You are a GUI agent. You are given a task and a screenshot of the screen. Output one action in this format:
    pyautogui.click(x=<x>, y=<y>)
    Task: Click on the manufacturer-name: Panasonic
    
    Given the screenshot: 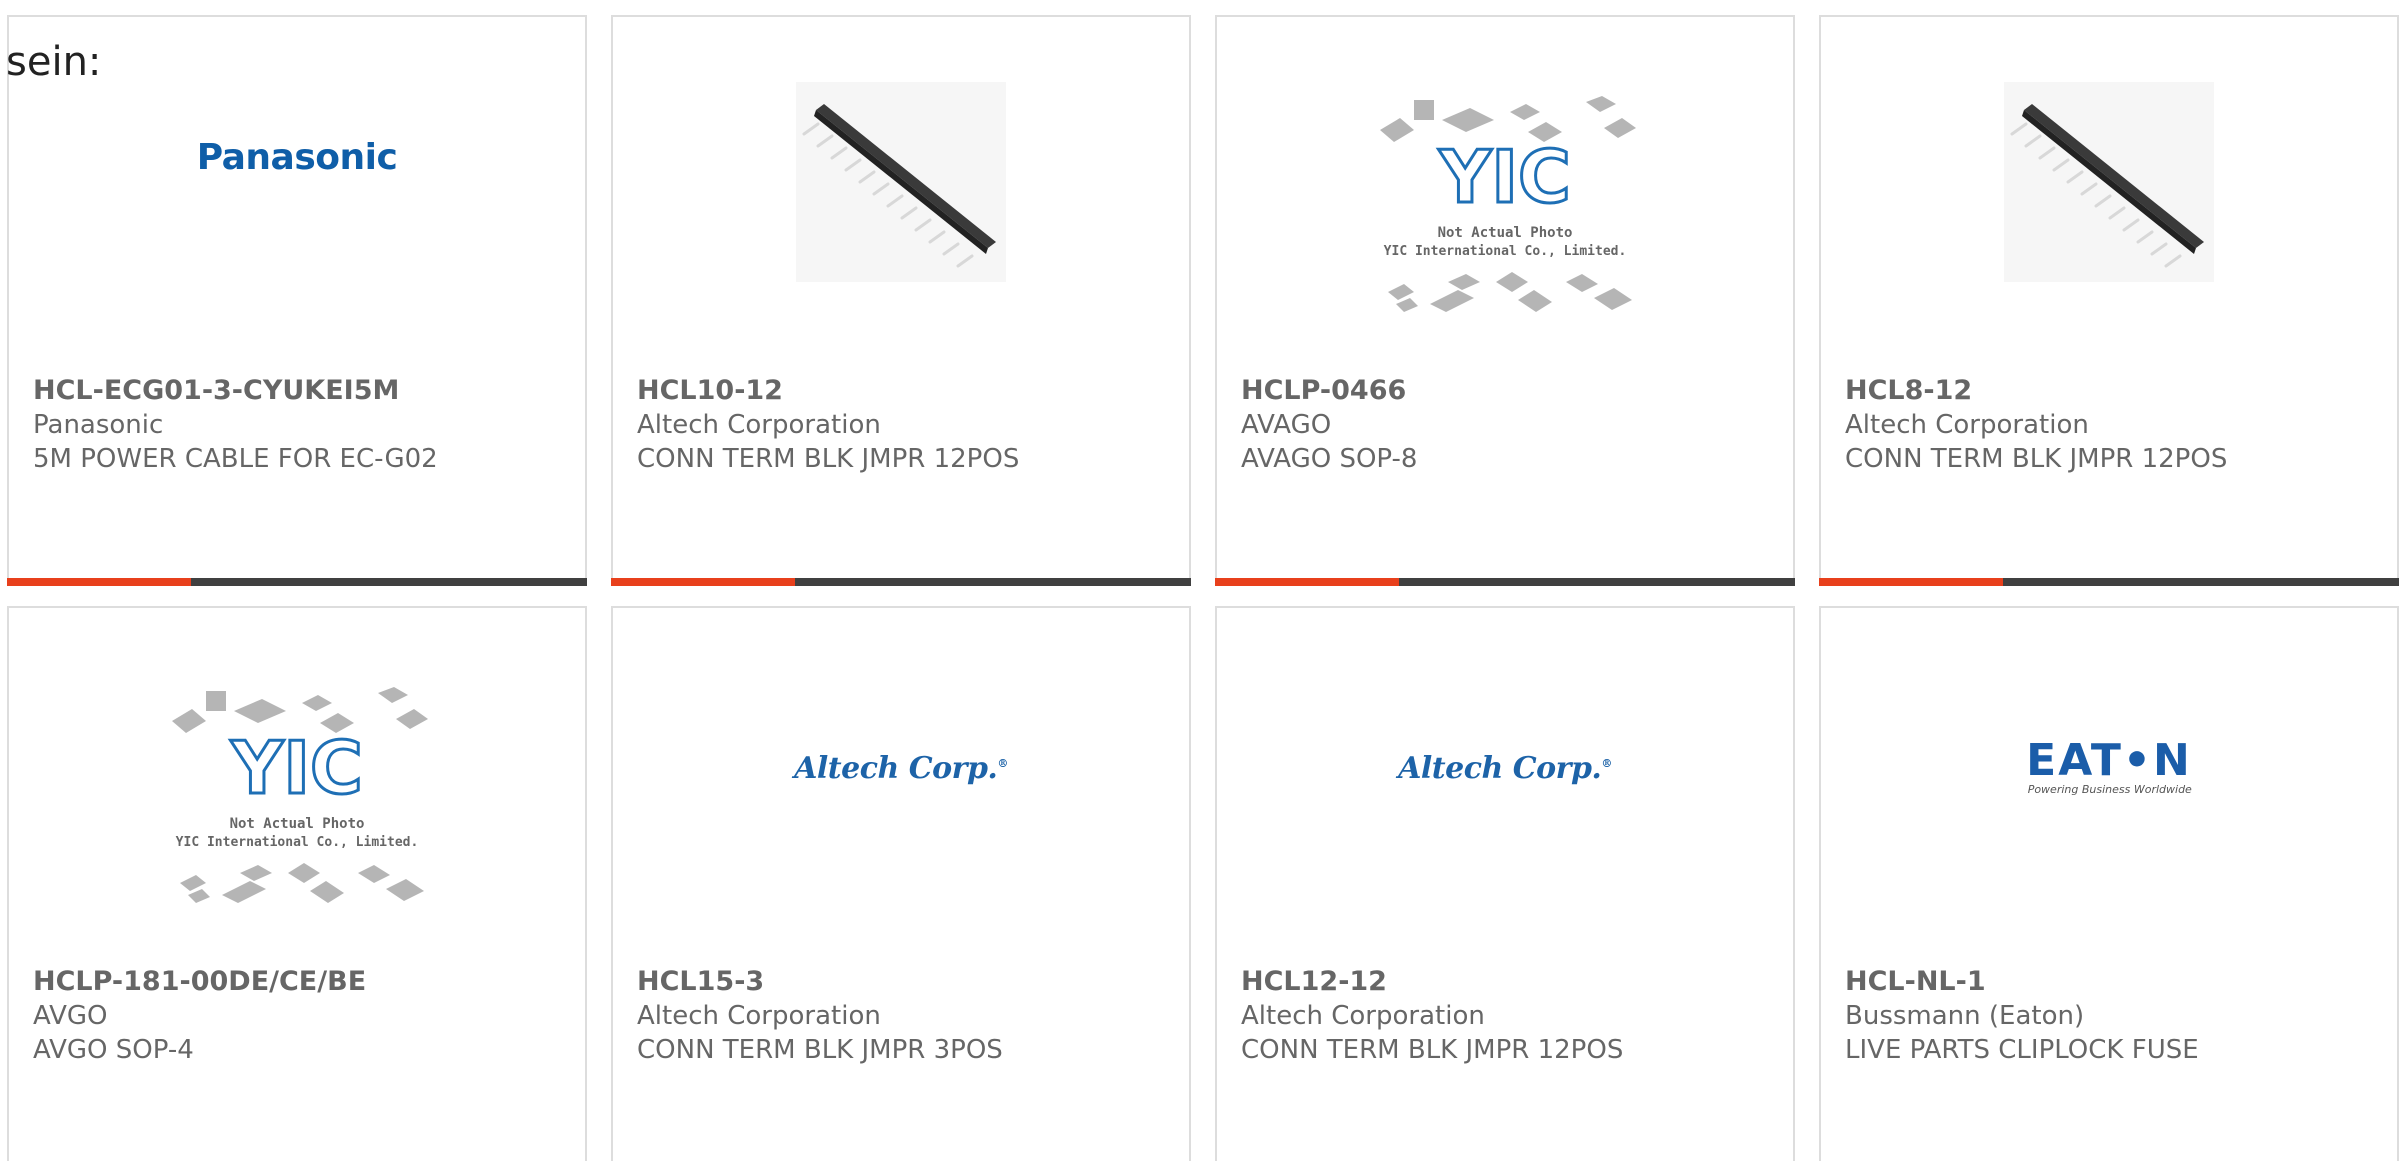 What is the action you would take?
    pyautogui.click(x=98, y=425)
    